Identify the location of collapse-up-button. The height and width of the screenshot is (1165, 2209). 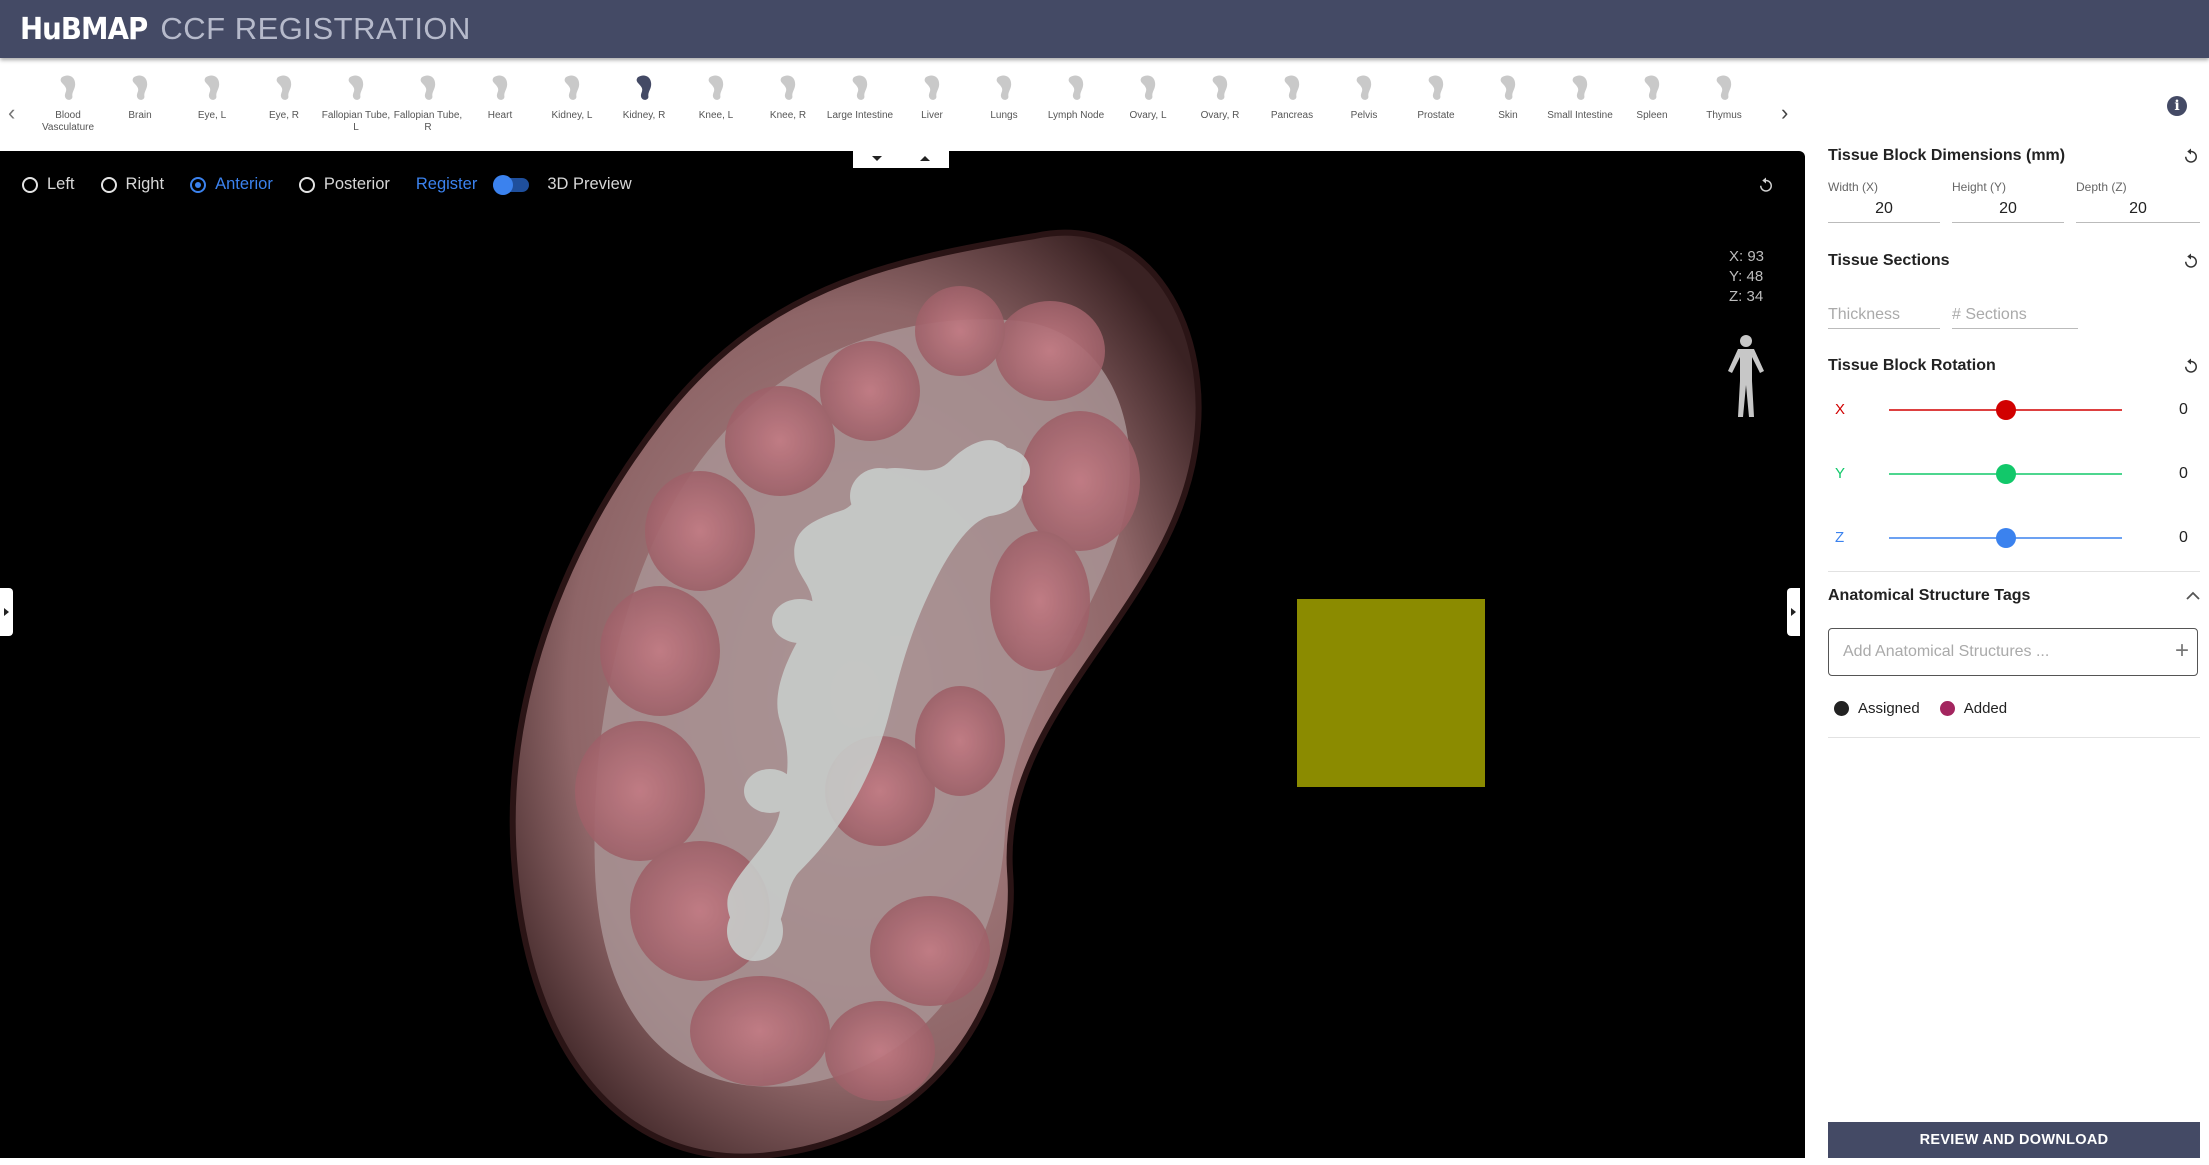
(925, 158).